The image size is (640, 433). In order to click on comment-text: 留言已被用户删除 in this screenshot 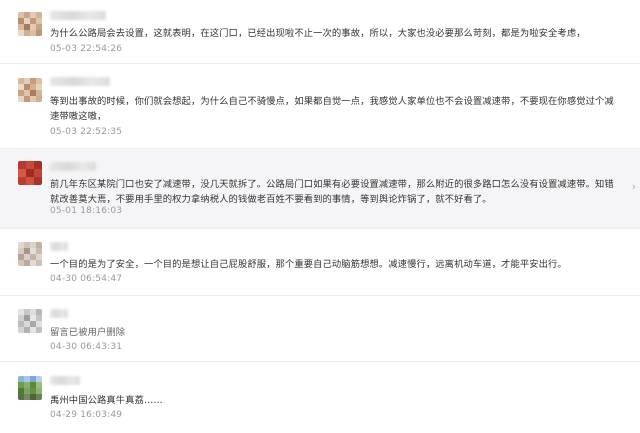, I will do `click(88, 332)`.